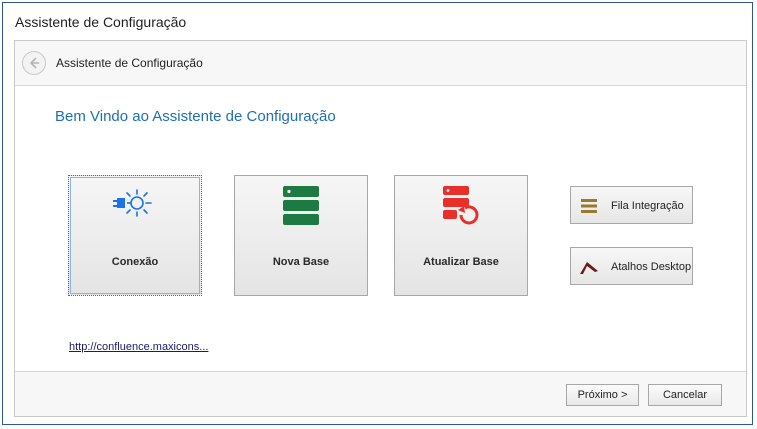  I want to click on queue-lines-icon, so click(589, 206).